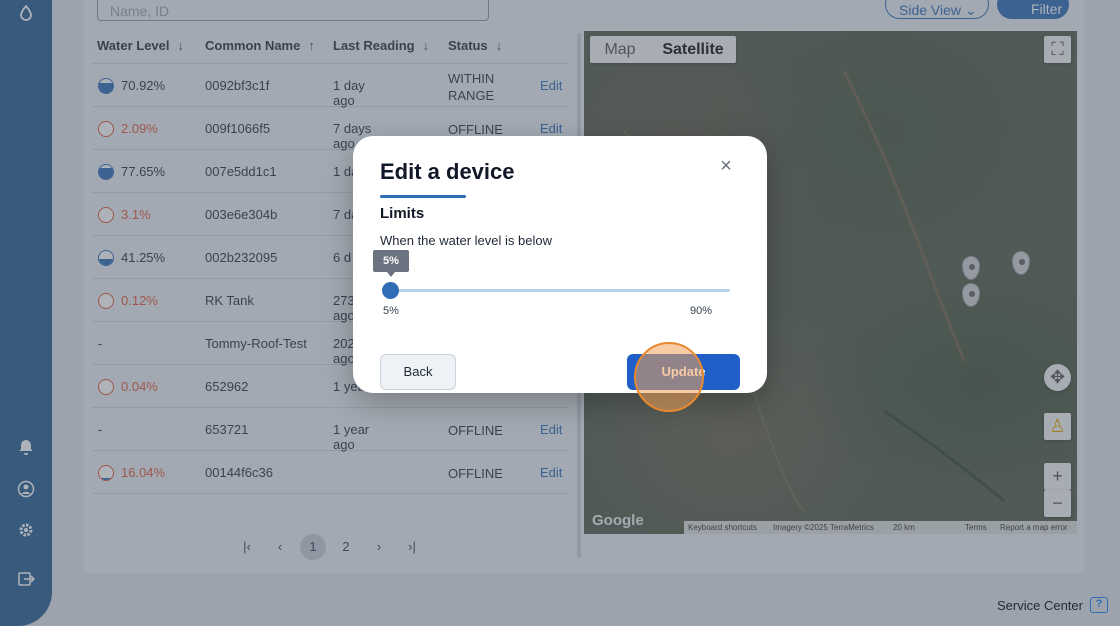 This screenshot has height=626, width=1120. I want to click on modal-title: Edit a device, so click(447, 171).